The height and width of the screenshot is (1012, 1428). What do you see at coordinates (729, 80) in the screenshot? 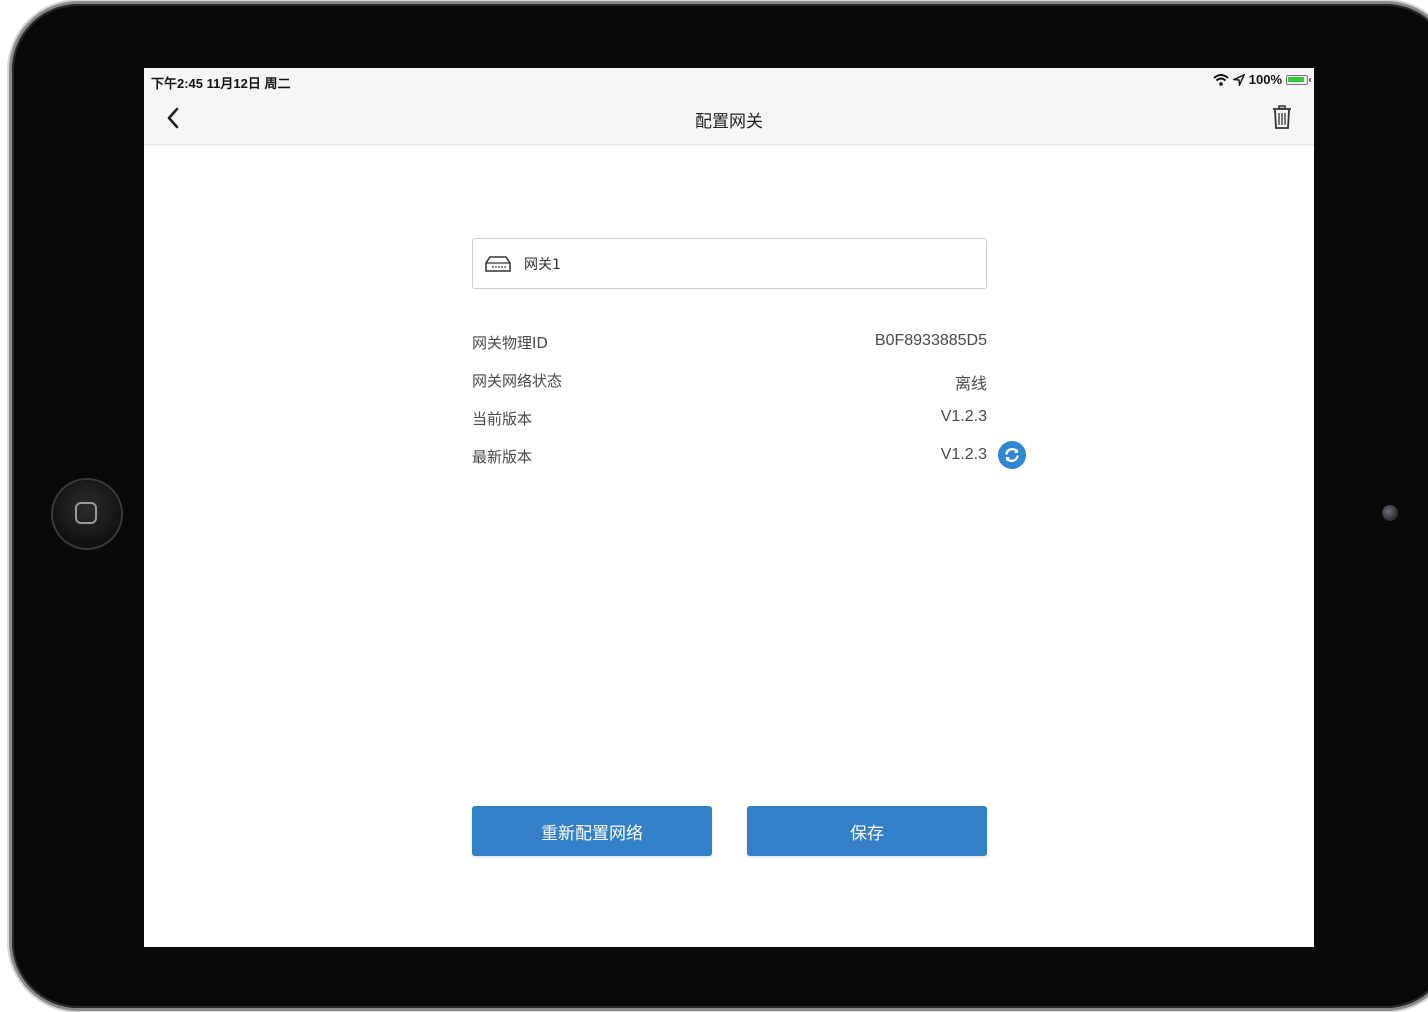
I see `status-bar: 下午2:45 11月12日 周二 100%` at bounding box center [729, 80].